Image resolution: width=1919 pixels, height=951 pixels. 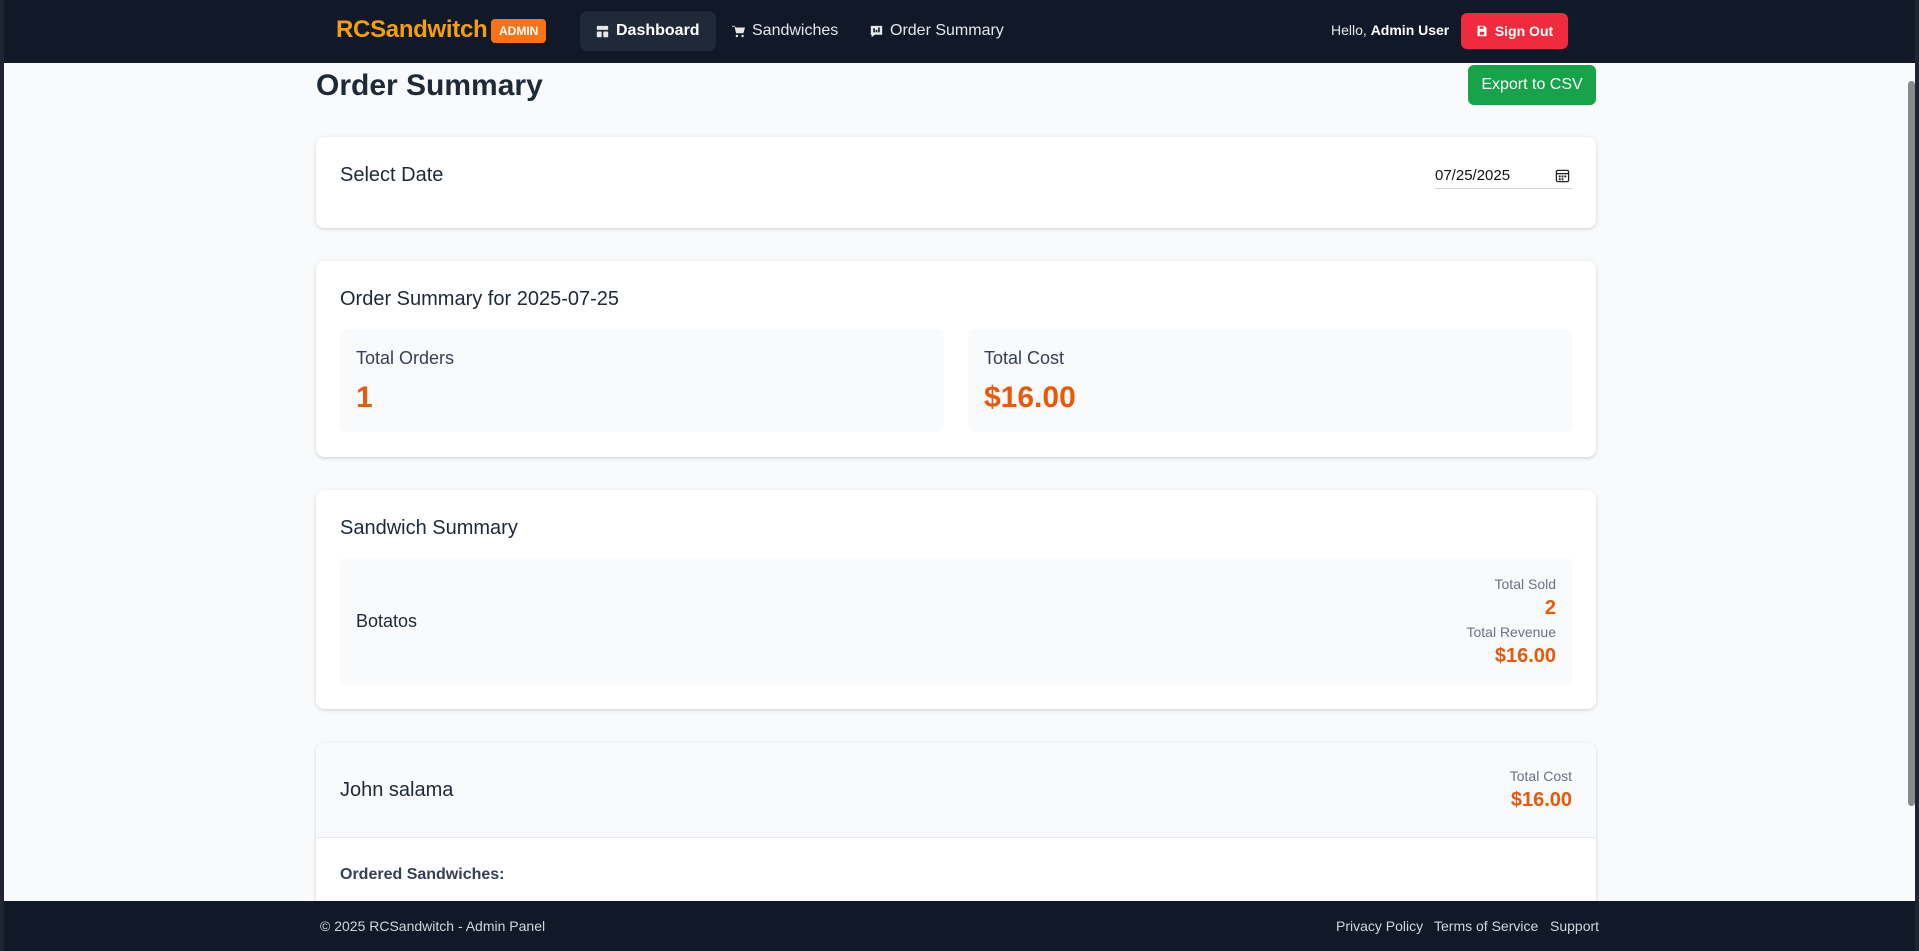 What do you see at coordinates (1525, 584) in the screenshot?
I see `total-sold-label: Total Sold` at bounding box center [1525, 584].